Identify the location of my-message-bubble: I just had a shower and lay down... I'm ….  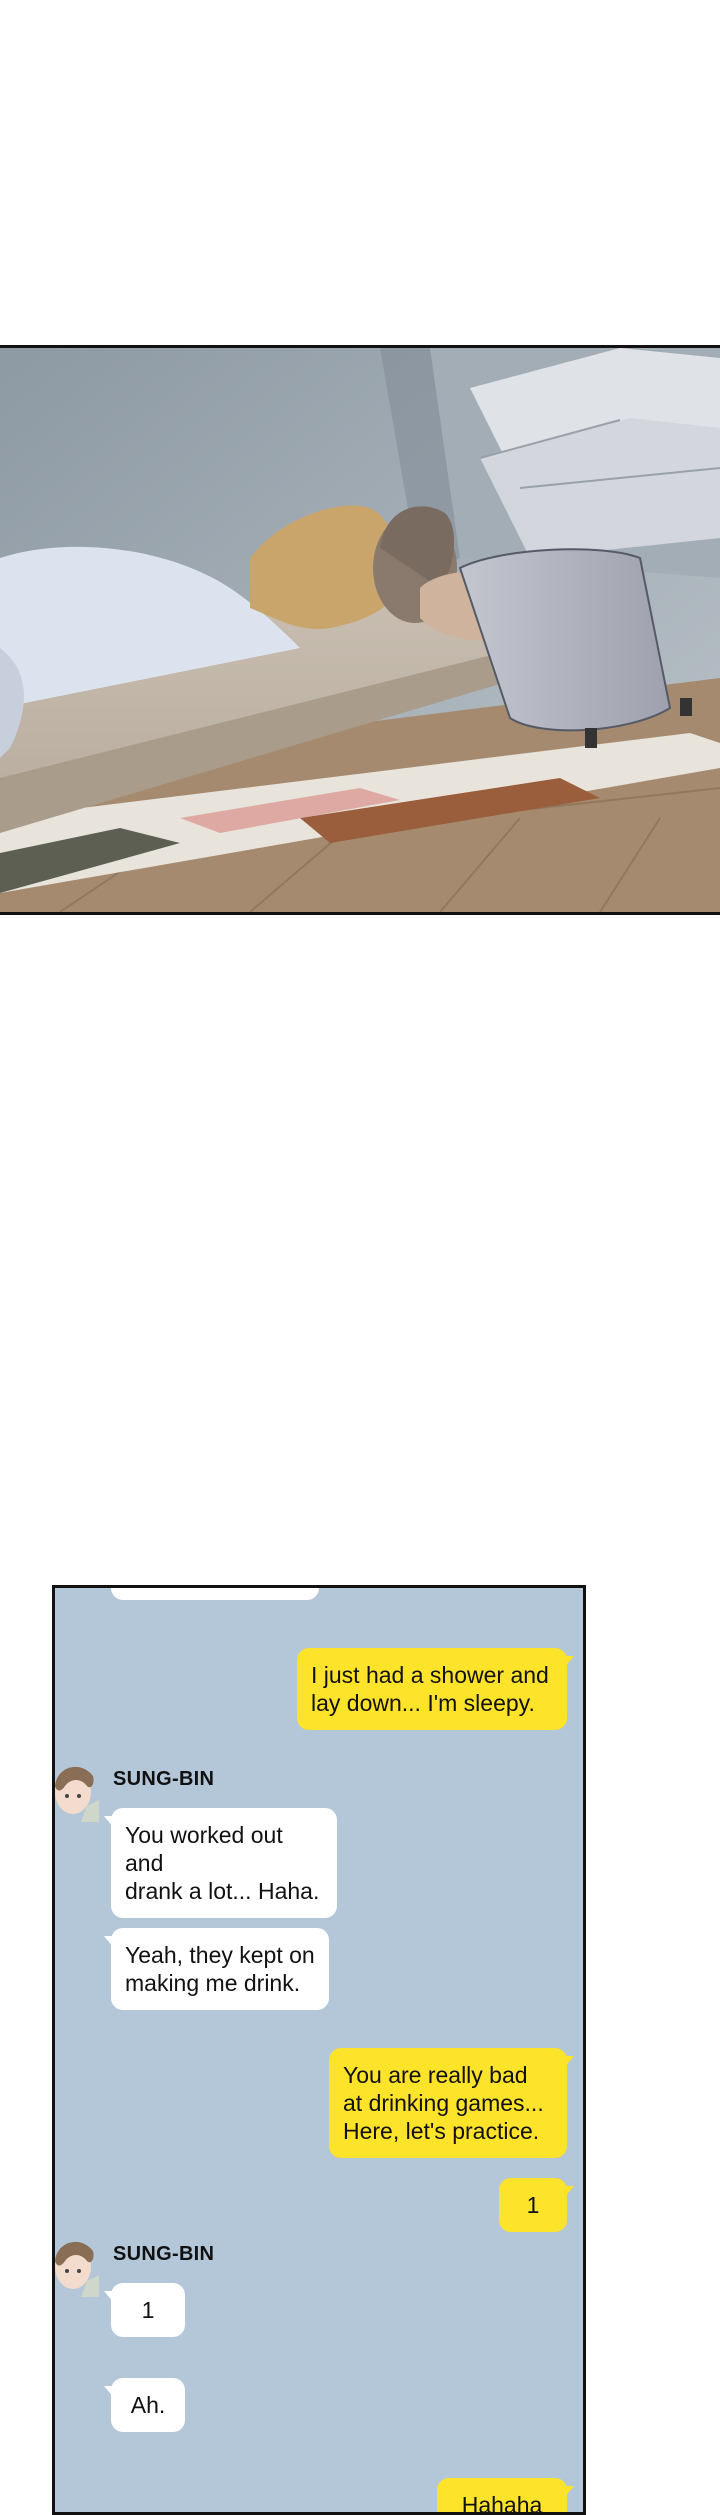
(435, 1689).